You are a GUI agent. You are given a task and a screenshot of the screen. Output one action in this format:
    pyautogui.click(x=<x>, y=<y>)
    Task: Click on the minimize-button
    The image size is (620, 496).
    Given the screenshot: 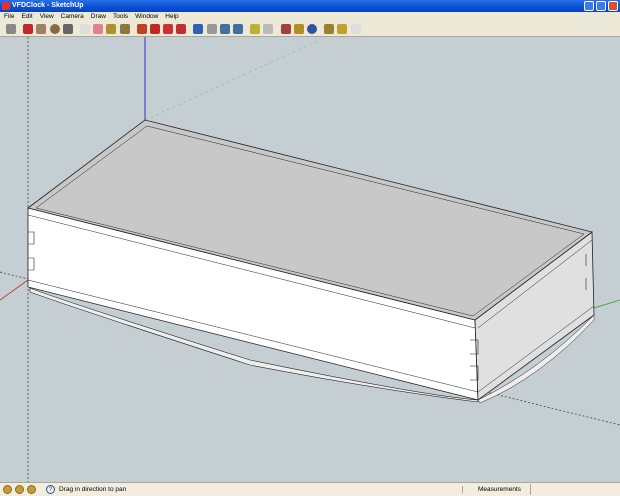 What is the action you would take?
    pyautogui.click(x=589, y=6)
    